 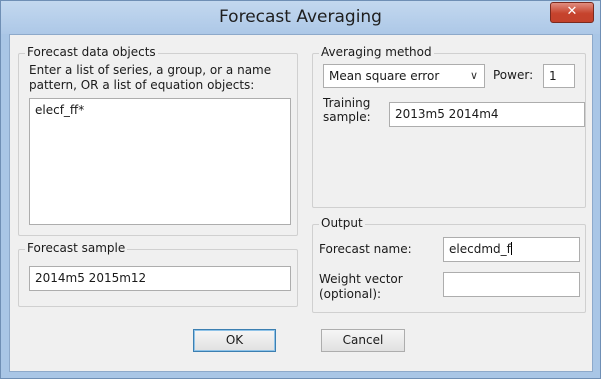 What do you see at coordinates (487, 114) in the screenshot?
I see `training-sample-input: 2013m5 2014m4` at bounding box center [487, 114].